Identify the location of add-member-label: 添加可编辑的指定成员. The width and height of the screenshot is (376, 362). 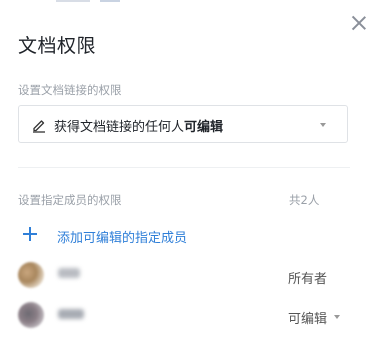
(122, 238).